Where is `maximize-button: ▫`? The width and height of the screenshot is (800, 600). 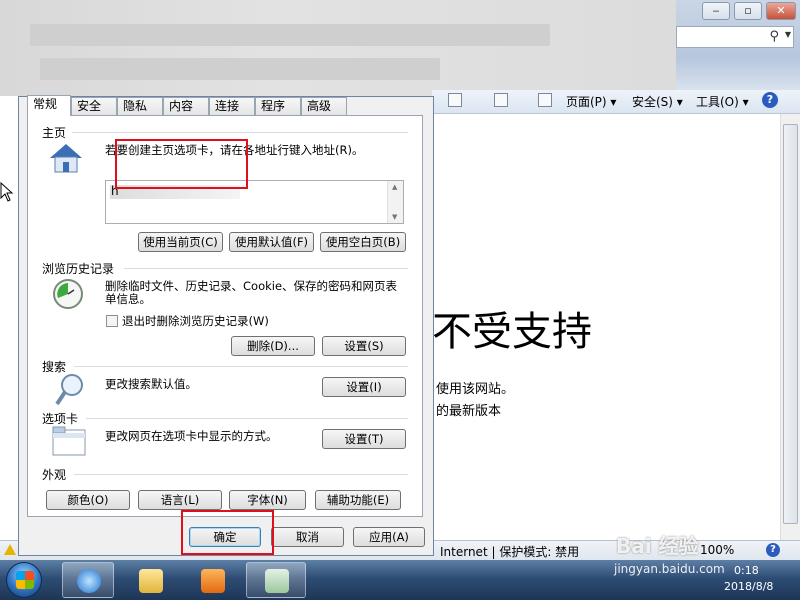 maximize-button: ▫ is located at coordinates (748, 11).